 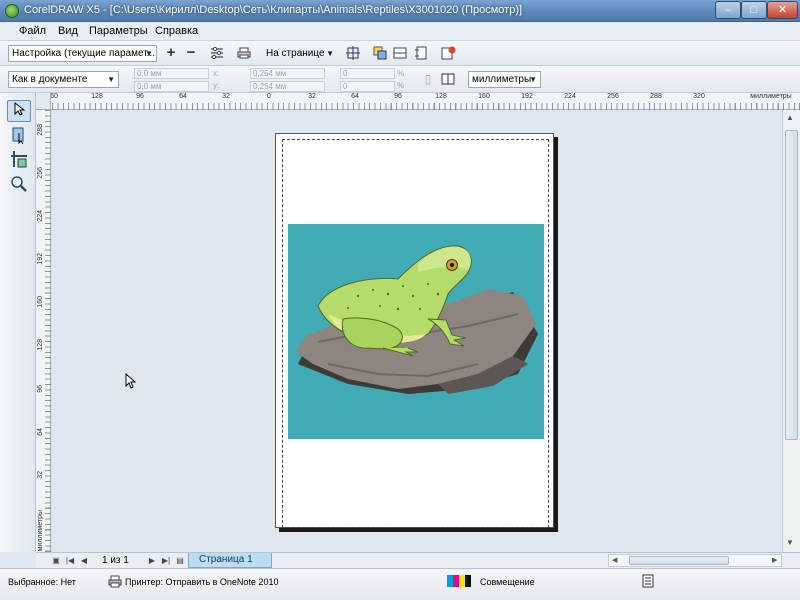 I want to click on marks-icon, so click(x=421, y=53).